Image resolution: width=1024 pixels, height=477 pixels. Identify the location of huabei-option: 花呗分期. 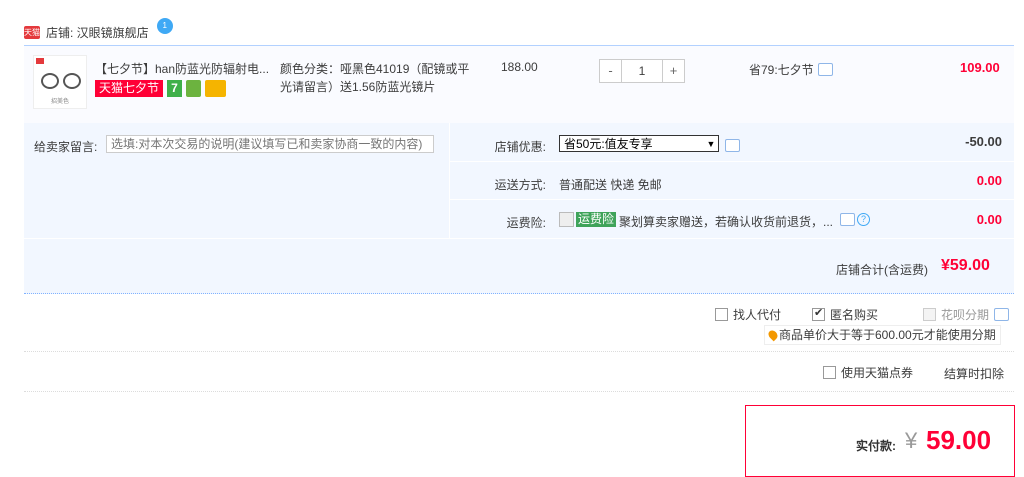
(966, 314).